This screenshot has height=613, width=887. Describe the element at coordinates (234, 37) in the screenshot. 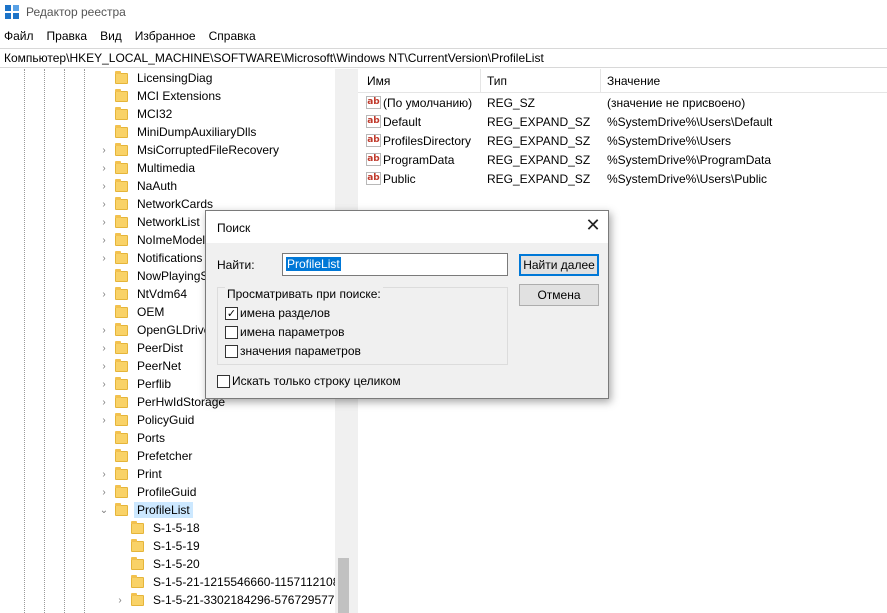

I see `menu-help: Справка` at that location.